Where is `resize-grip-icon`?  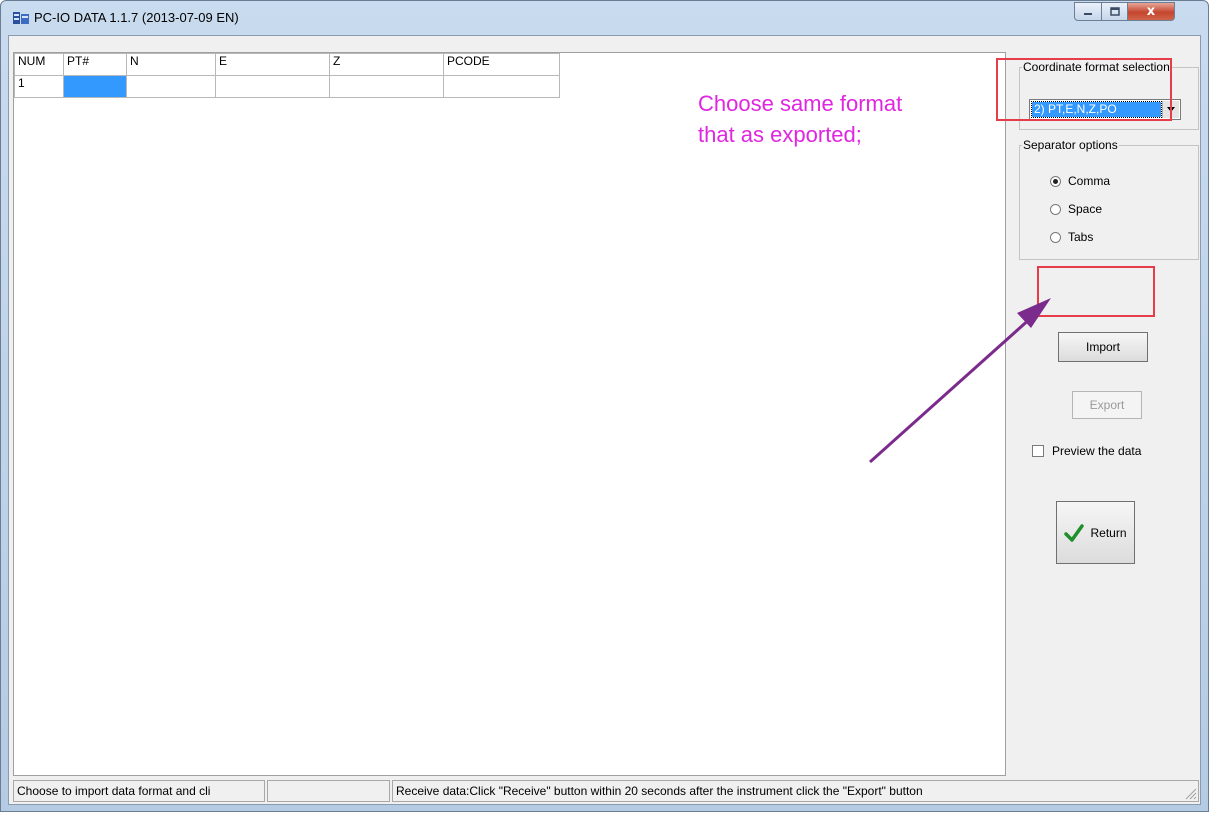
resize-grip-icon is located at coordinates (1190, 793).